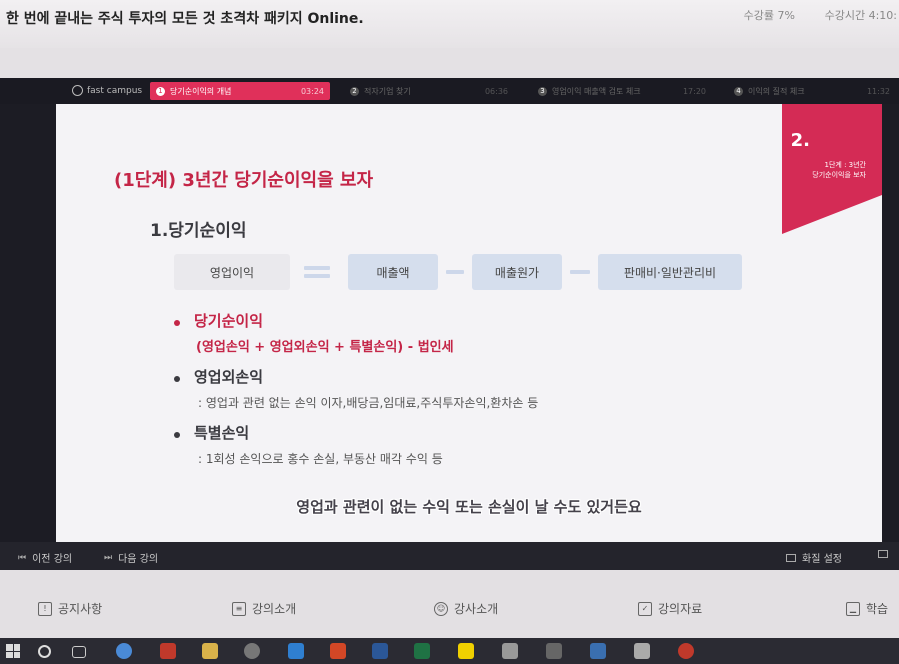 Image resolution: width=899 pixels, height=664 pixels. I want to click on next-lecture-button: ⏭ 다음 강의, so click(131, 558).